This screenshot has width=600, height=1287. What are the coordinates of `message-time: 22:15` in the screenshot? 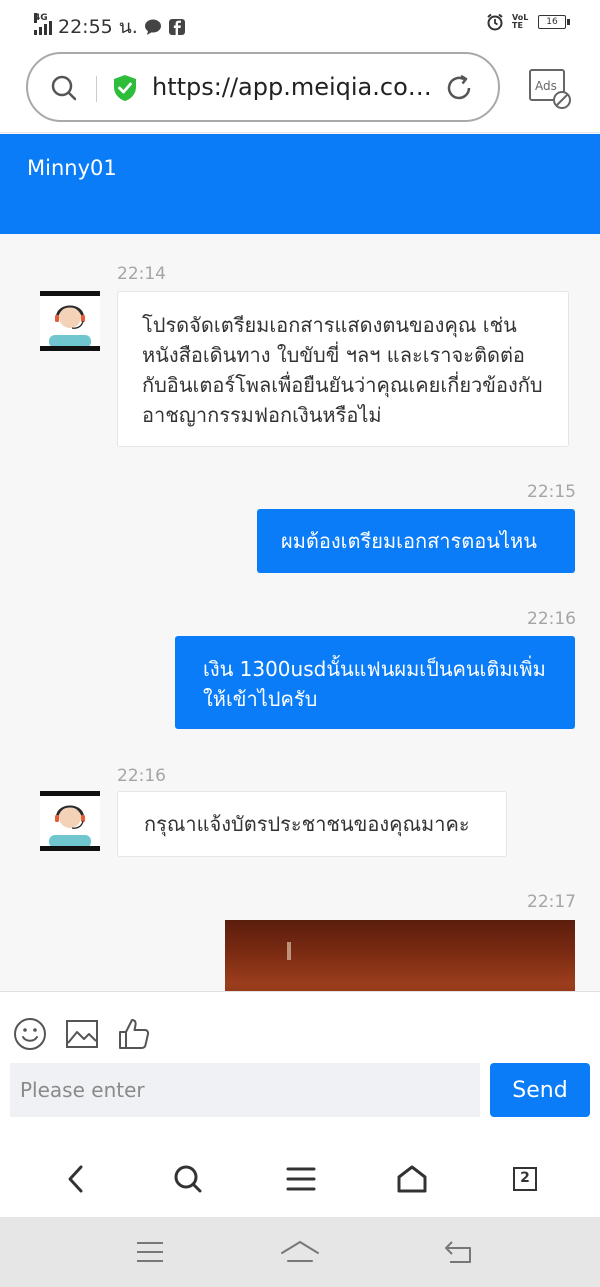 It's located at (551, 492).